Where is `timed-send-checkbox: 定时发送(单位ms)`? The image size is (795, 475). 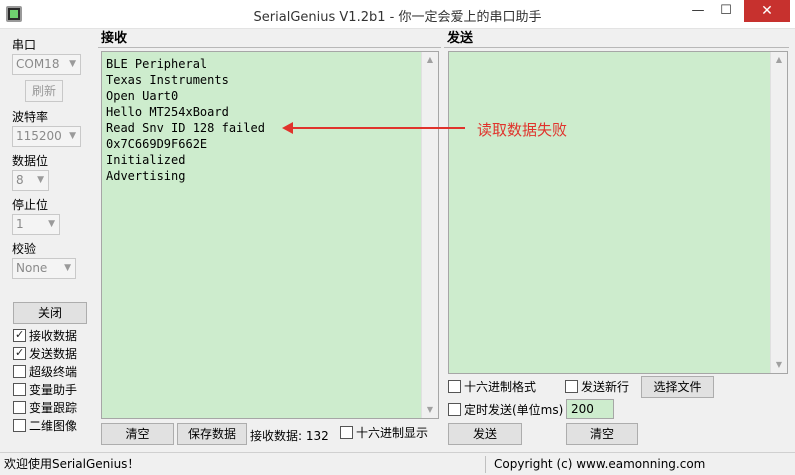
timed-send-checkbox: 定时发送(单位ms) is located at coordinates (505, 411).